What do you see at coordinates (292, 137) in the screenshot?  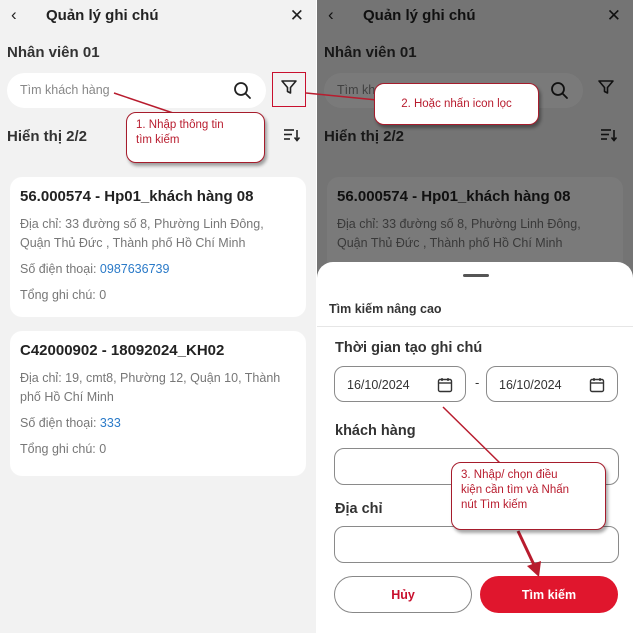 I see `sort-icon` at bounding box center [292, 137].